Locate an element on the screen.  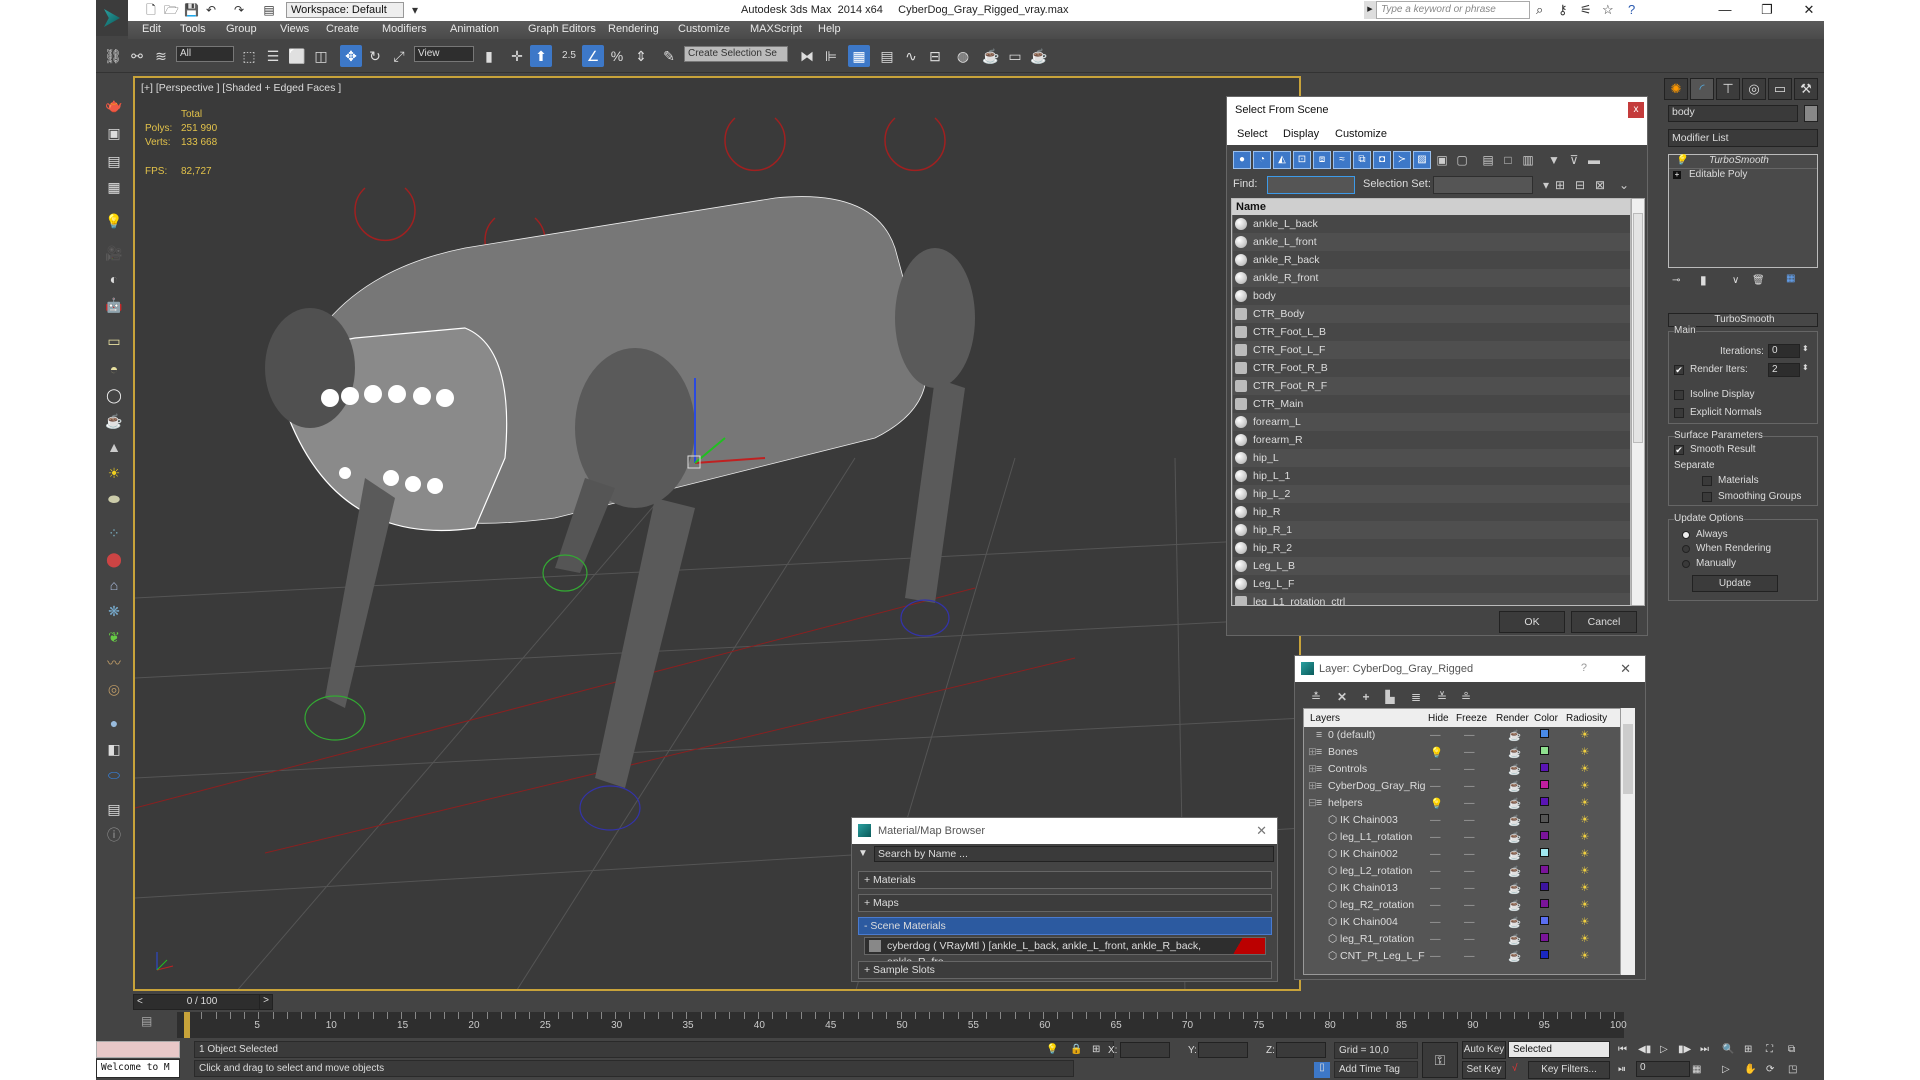
dome-light-icon: ◓ is located at coordinates (114, 369).